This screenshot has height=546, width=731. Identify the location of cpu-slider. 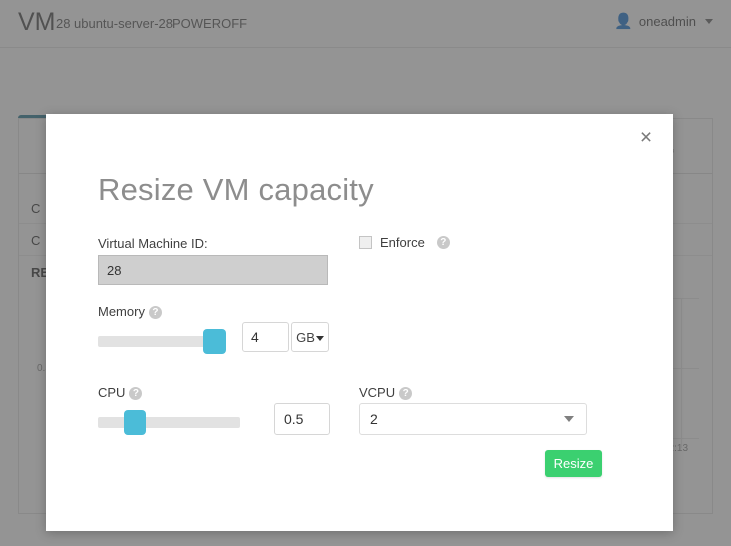
(169, 422).